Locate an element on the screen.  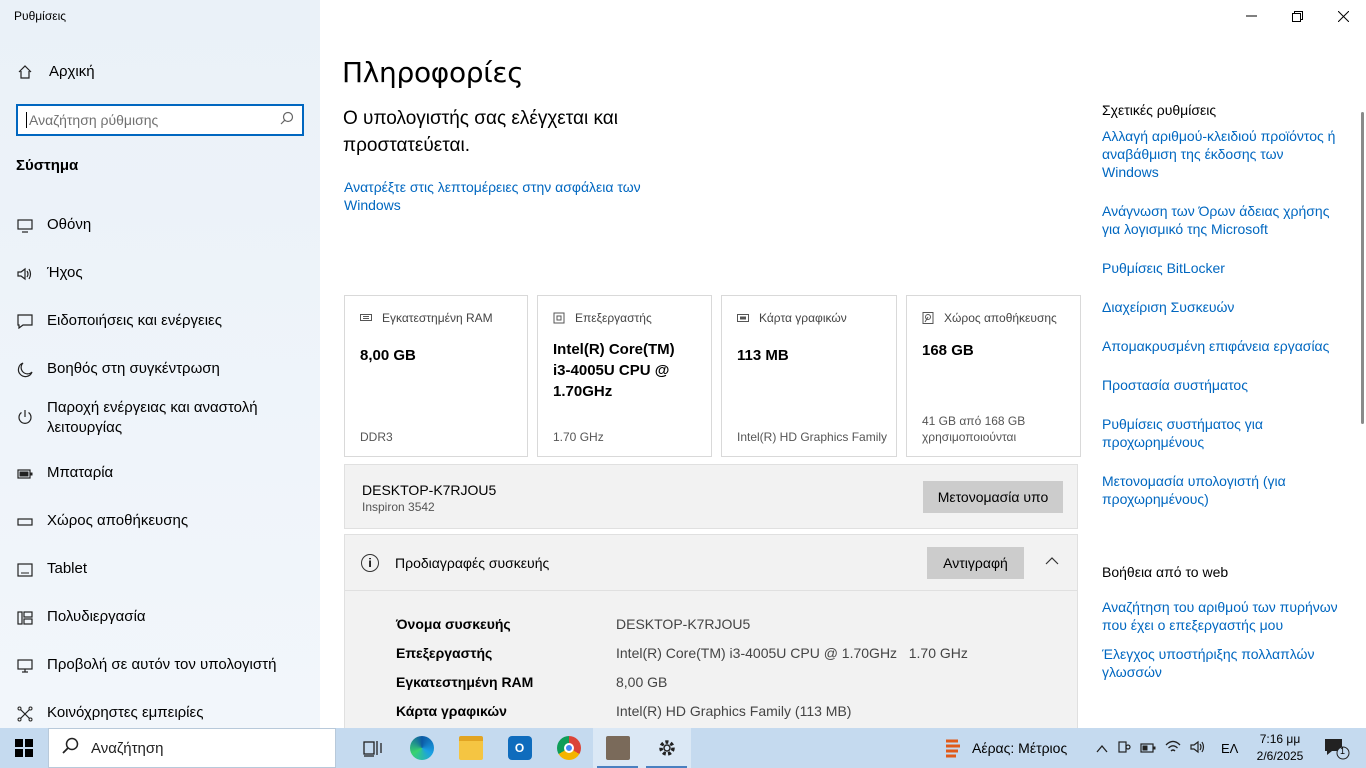
ram-card: Εγκατεστημένη RAM 8,00 GB DDR3 is located at coordinates (436, 376).